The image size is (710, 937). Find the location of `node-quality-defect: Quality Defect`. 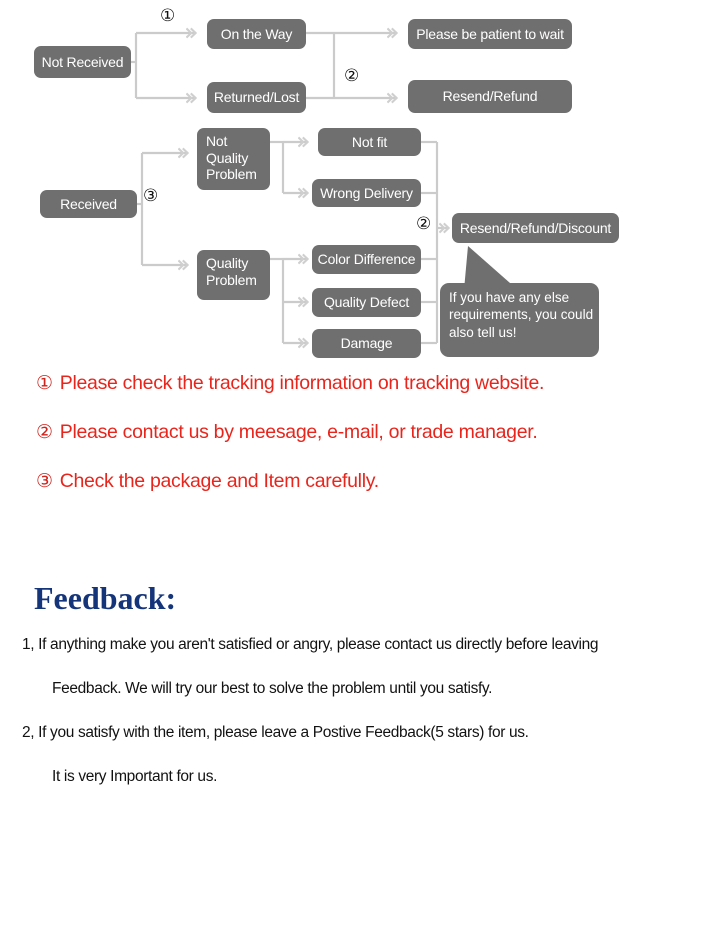

node-quality-defect: Quality Defect is located at coordinates (366, 302).